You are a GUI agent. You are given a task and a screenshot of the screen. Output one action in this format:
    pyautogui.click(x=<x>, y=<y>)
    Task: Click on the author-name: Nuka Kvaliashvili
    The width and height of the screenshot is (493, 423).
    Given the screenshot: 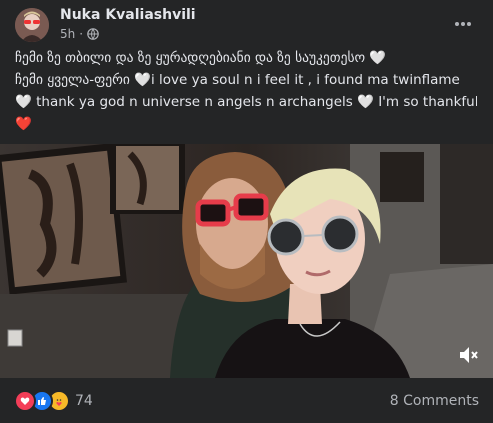 What is the action you would take?
    pyautogui.click(x=128, y=15)
    